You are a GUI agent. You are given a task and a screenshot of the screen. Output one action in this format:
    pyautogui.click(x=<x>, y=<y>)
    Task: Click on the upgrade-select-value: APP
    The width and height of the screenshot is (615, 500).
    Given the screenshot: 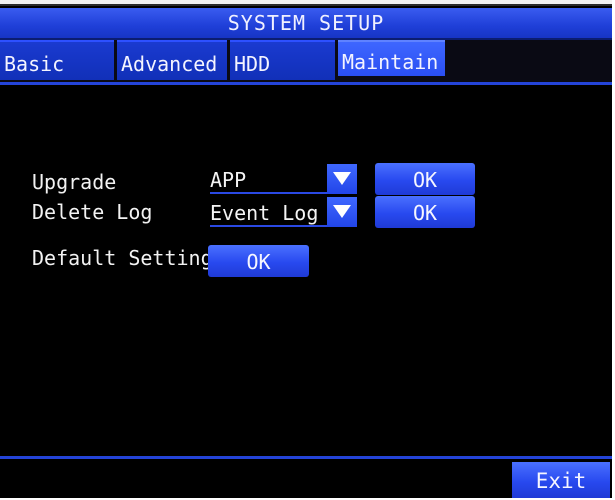 What is the action you would take?
    pyautogui.click(x=228, y=180)
    